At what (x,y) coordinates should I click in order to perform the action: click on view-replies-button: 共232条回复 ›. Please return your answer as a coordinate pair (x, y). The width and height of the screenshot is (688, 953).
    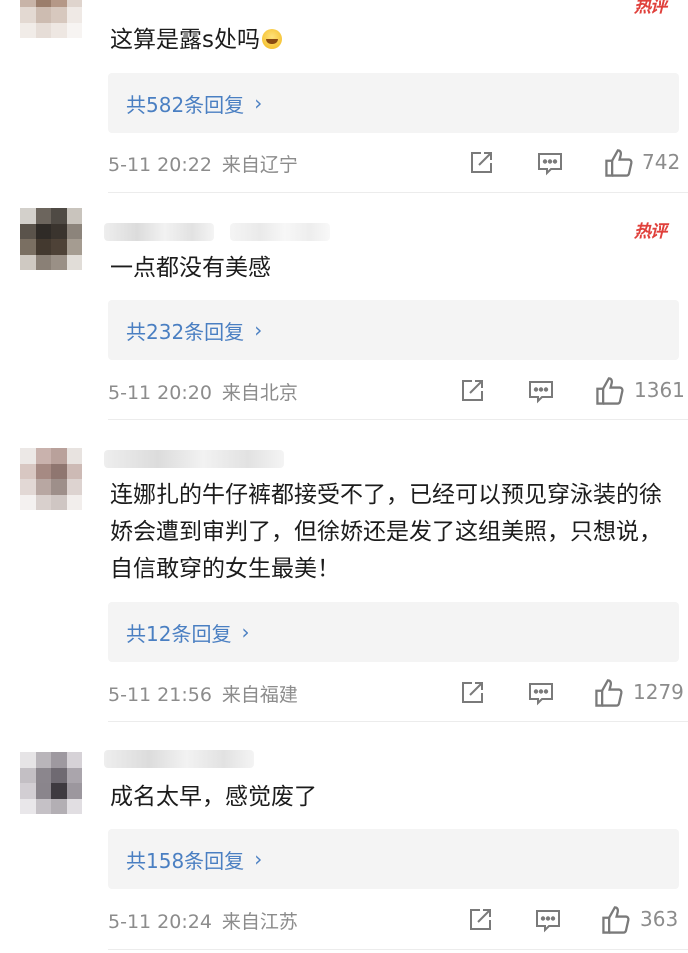
    Looking at the image, I should click on (393, 330).